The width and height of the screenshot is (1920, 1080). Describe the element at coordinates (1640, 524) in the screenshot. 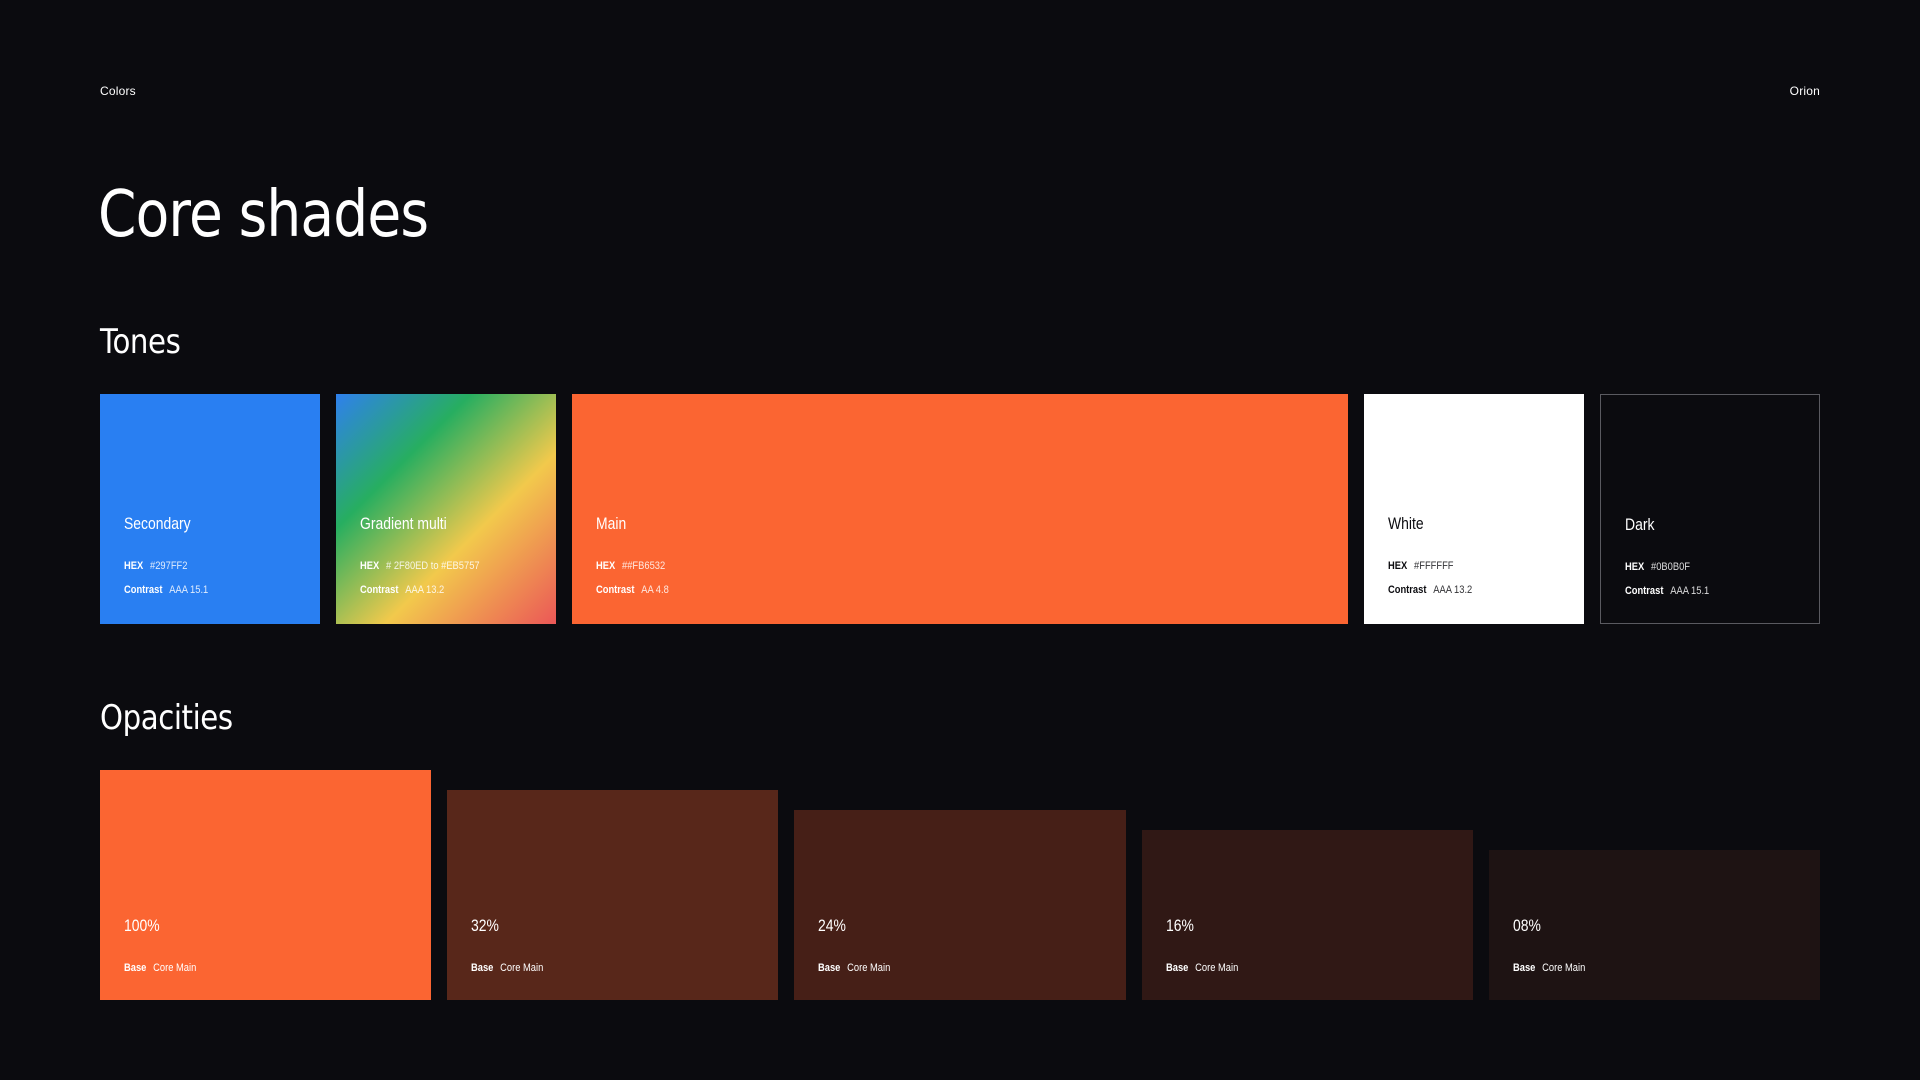

I see `tone-name: Dark` at that location.